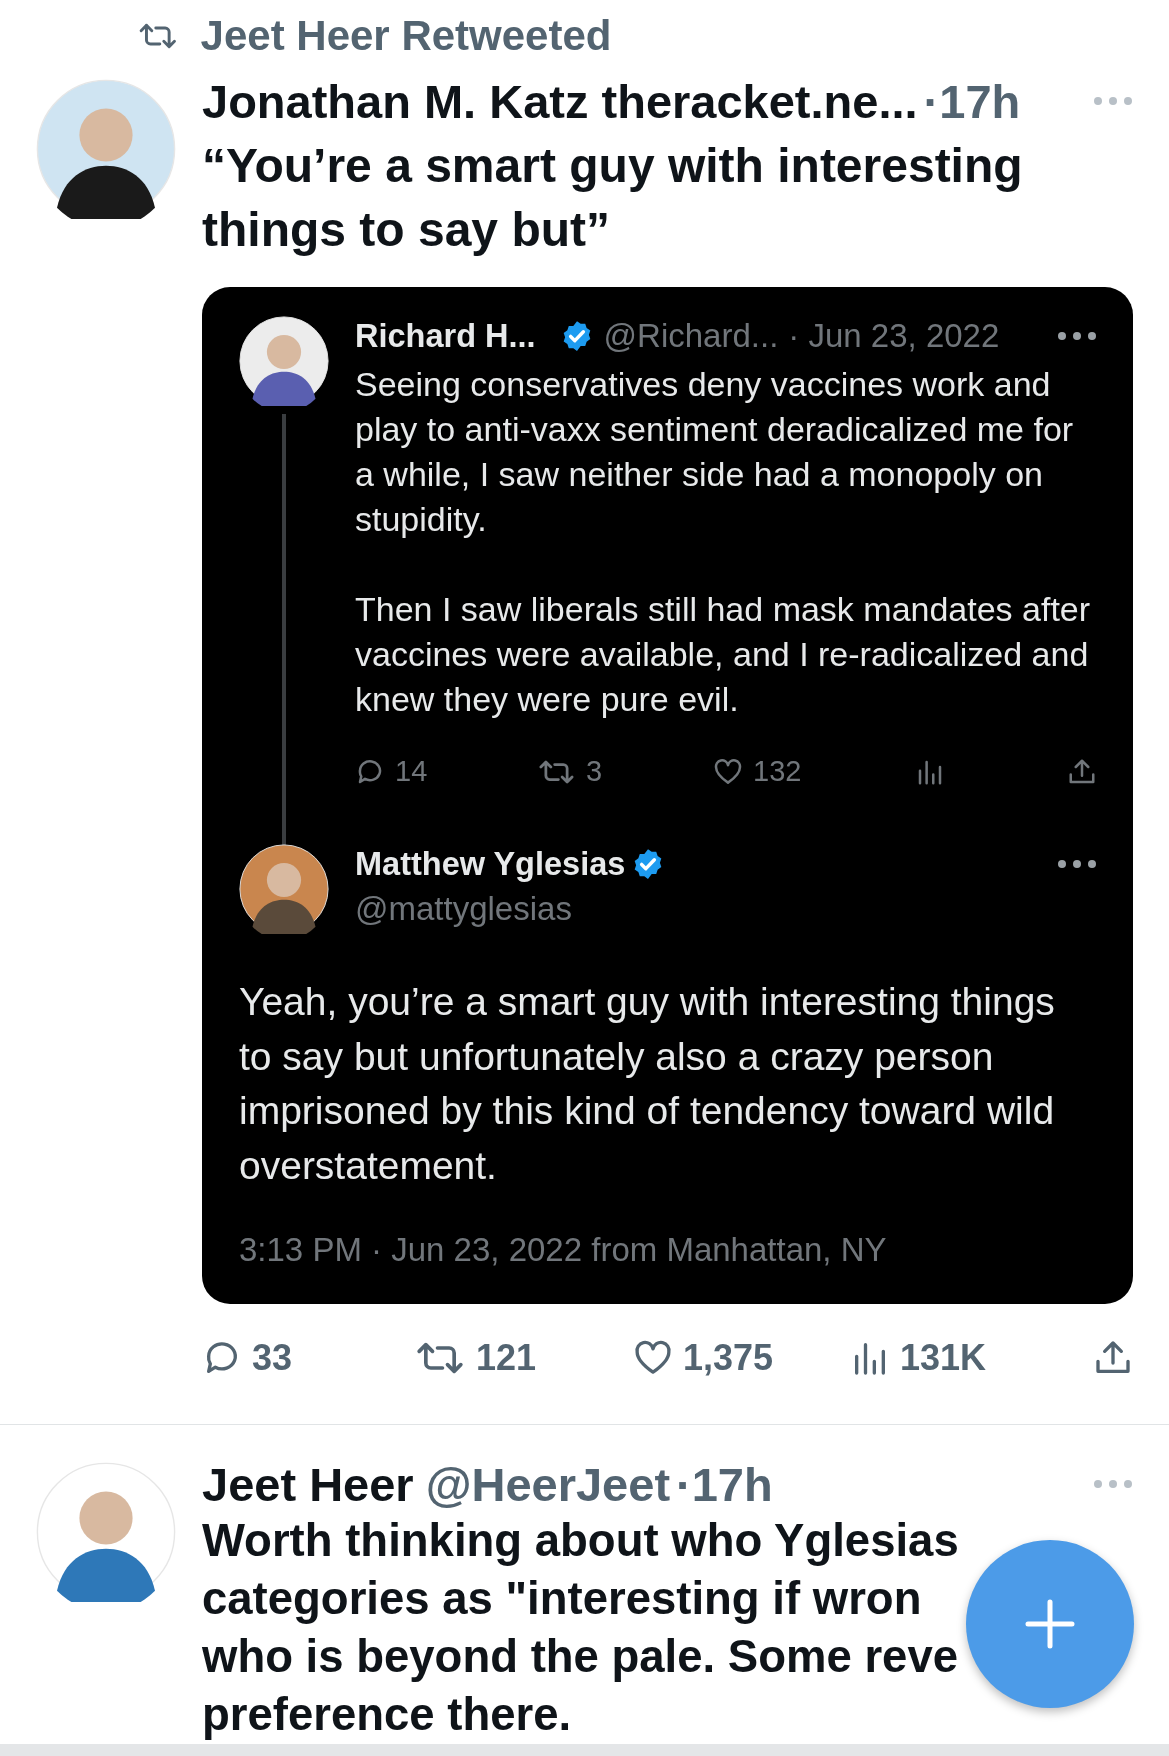  I want to click on tweet-time: · Jun 23, 2022, so click(894, 336).